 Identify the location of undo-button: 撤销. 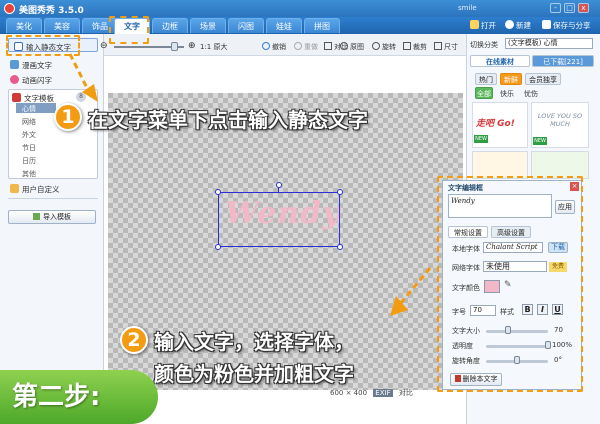
(274, 47).